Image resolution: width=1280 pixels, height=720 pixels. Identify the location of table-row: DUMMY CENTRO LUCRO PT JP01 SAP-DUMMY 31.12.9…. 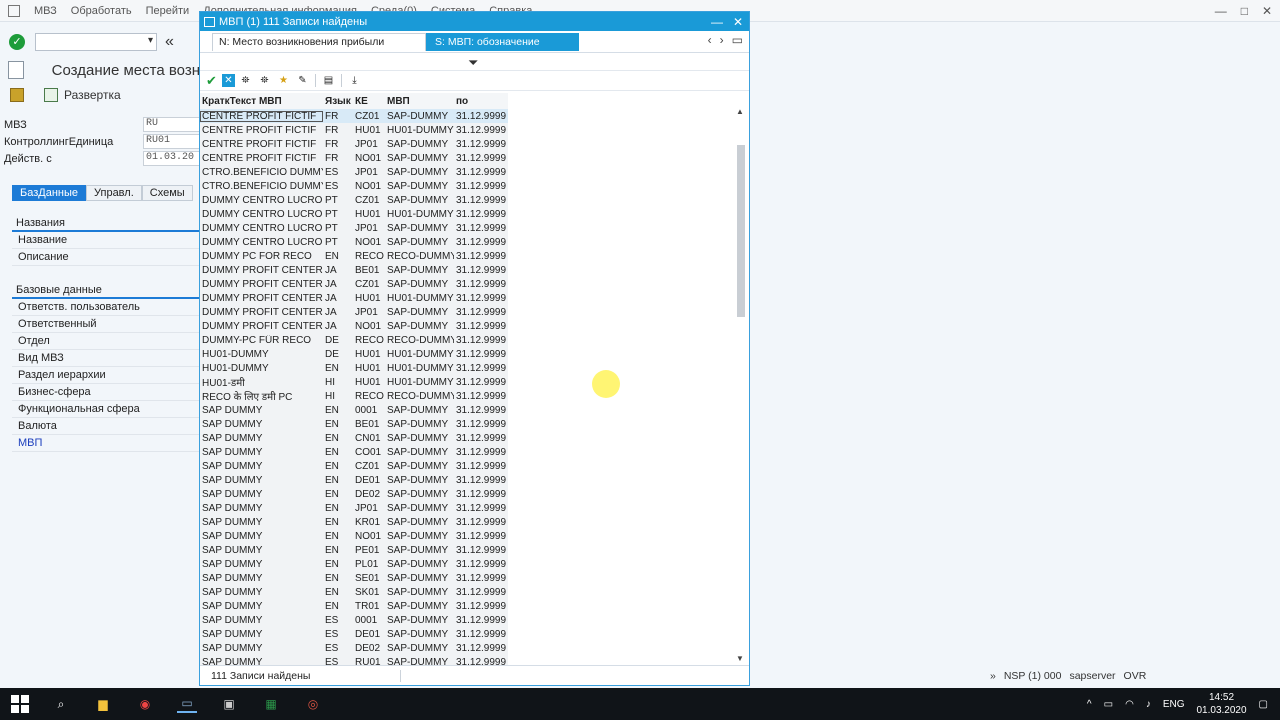
(354, 228).